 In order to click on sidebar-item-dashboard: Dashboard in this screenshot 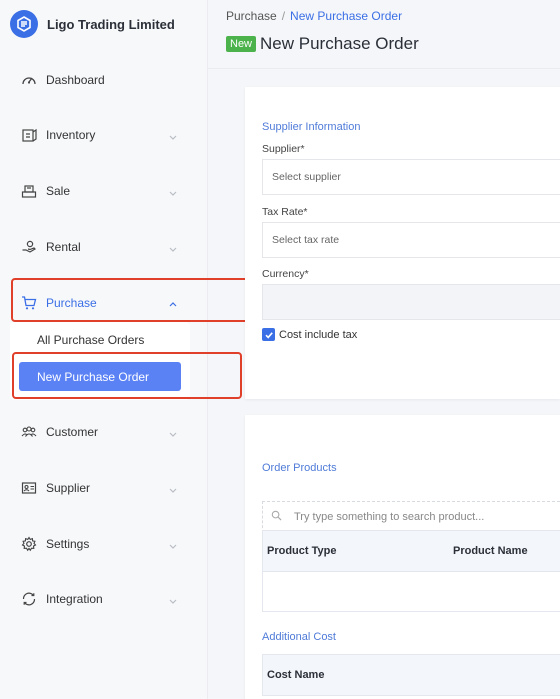, I will do `click(95, 80)`.